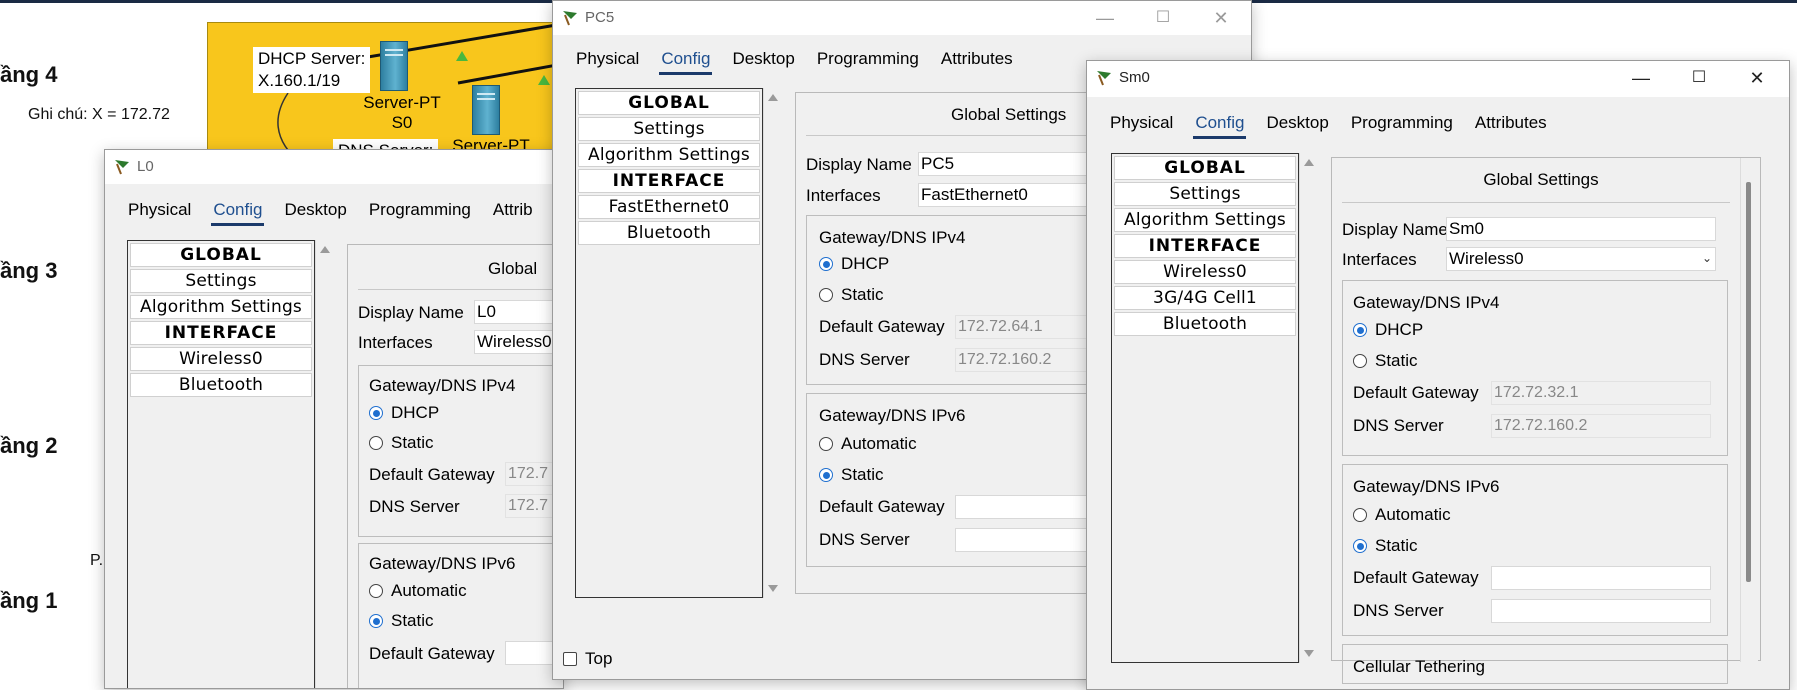  I want to click on dhcp-server-label: DHCP Server:, so click(312, 58).